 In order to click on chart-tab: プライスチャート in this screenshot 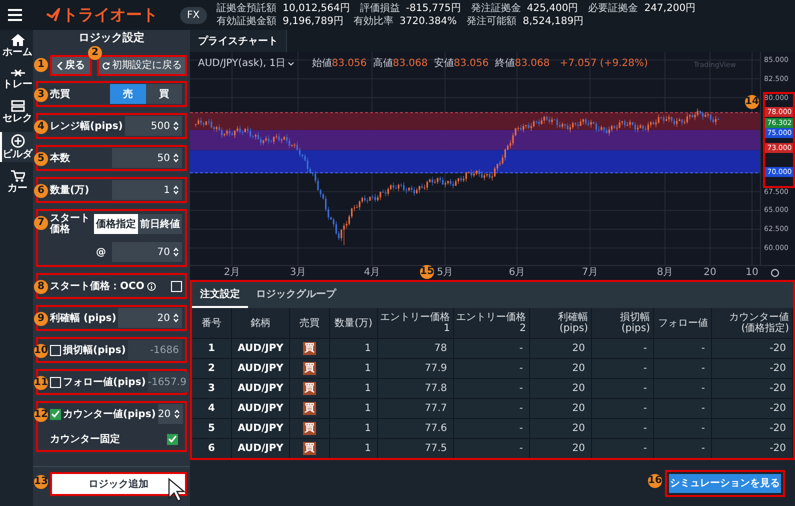, I will do `click(238, 41)`.